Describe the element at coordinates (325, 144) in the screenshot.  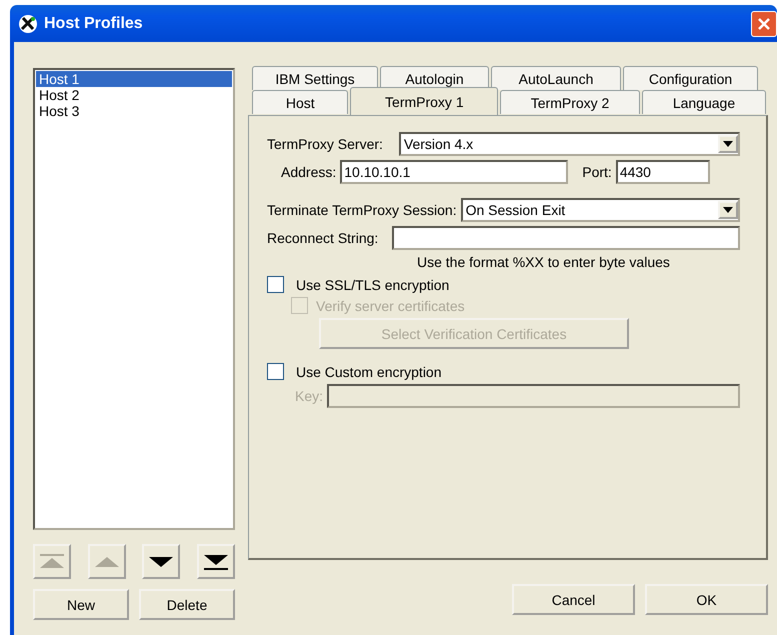
I see `field-label: TermProxy Server:` at that location.